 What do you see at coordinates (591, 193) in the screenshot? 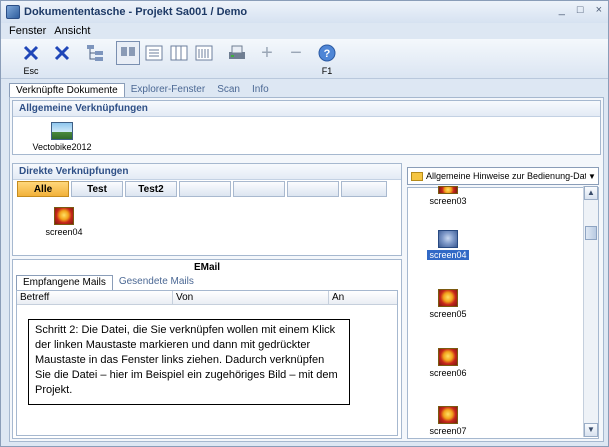
I see `scroll-up-icon: ▲` at bounding box center [591, 193].